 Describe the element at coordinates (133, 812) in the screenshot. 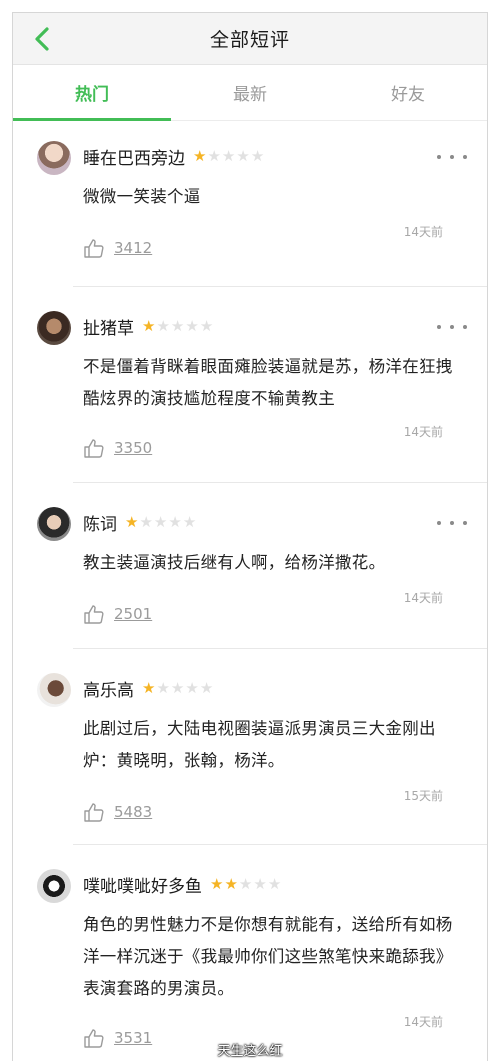

I see `like-count: 5483` at that location.